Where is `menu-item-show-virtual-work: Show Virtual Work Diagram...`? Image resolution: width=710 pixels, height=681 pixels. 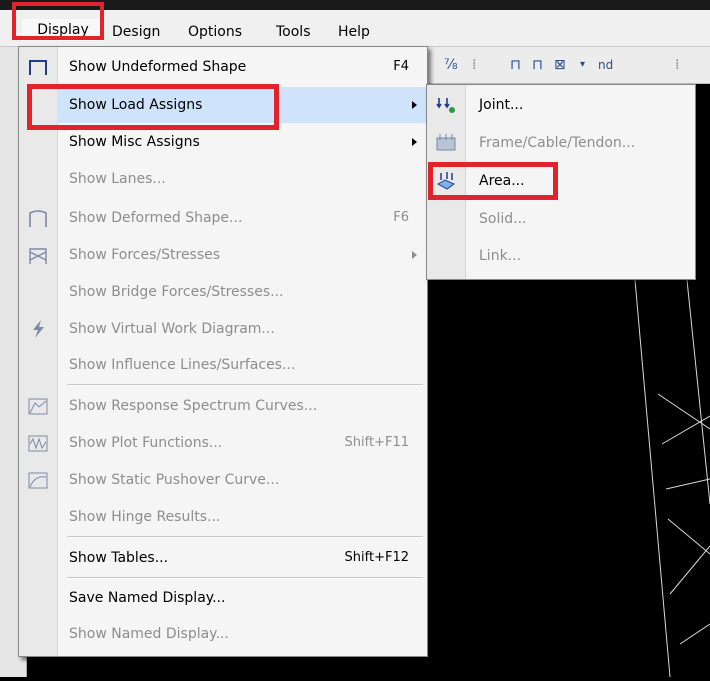 menu-item-show-virtual-work: Show Virtual Work Diagram... is located at coordinates (230, 329).